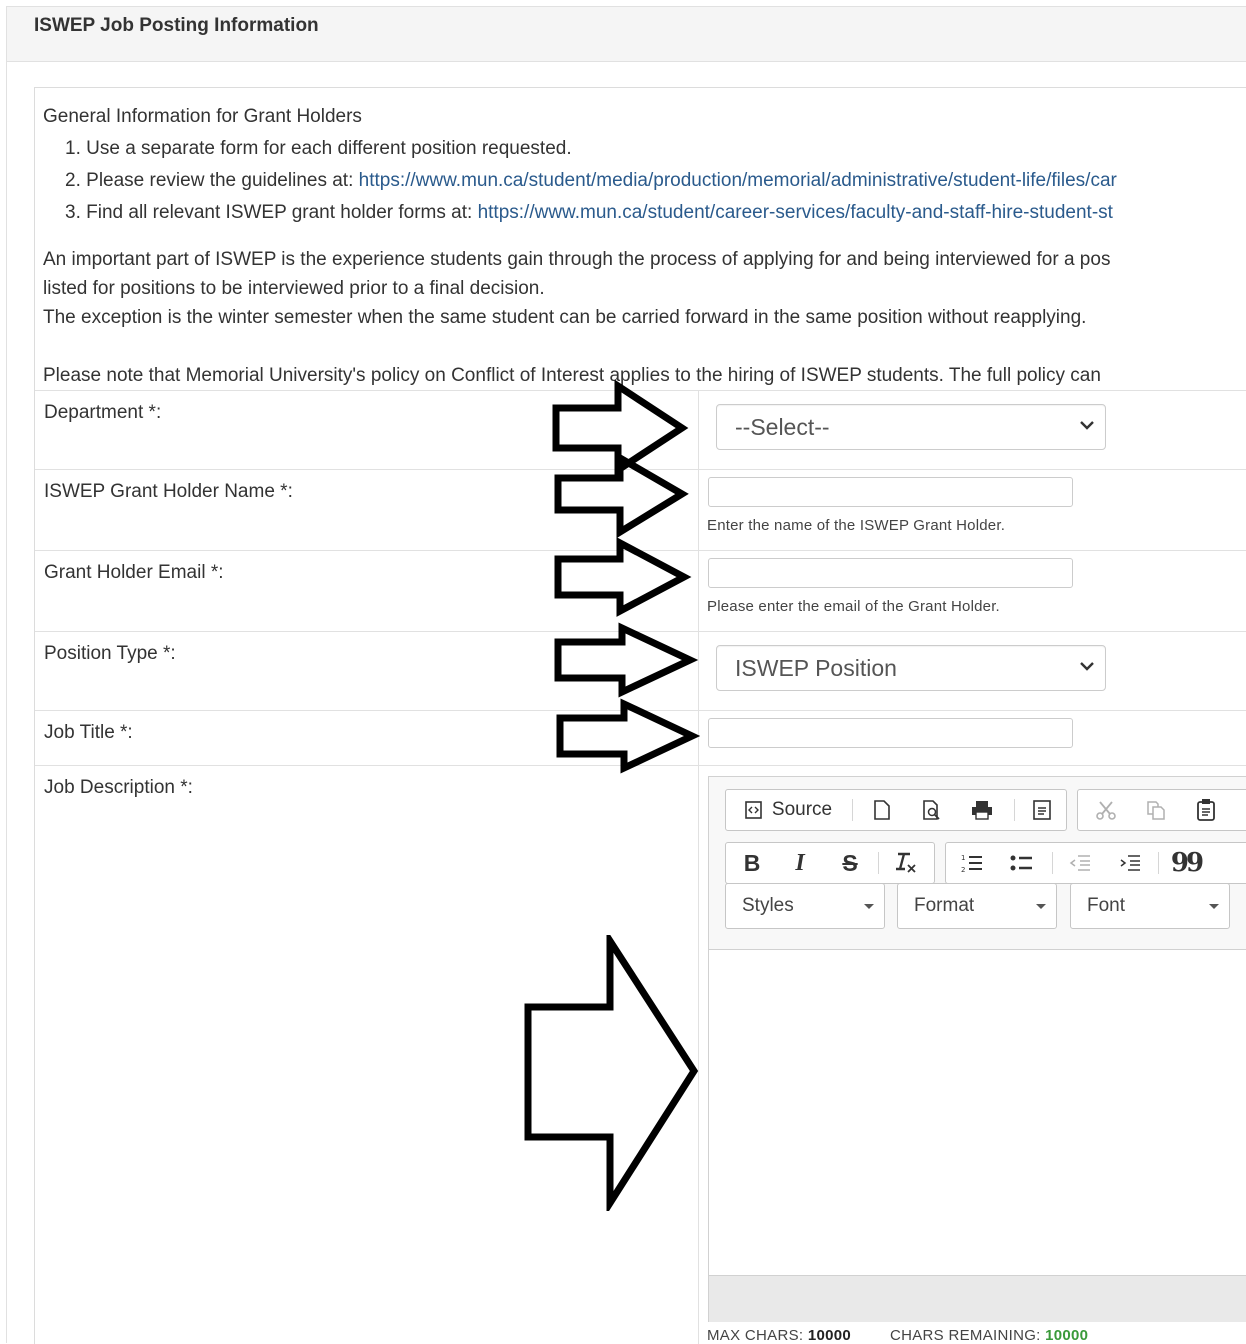 Image resolution: width=1246 pixels, height=1344 pixels. I want to click on toolbar-group-clipboard, so click(1161, 810).